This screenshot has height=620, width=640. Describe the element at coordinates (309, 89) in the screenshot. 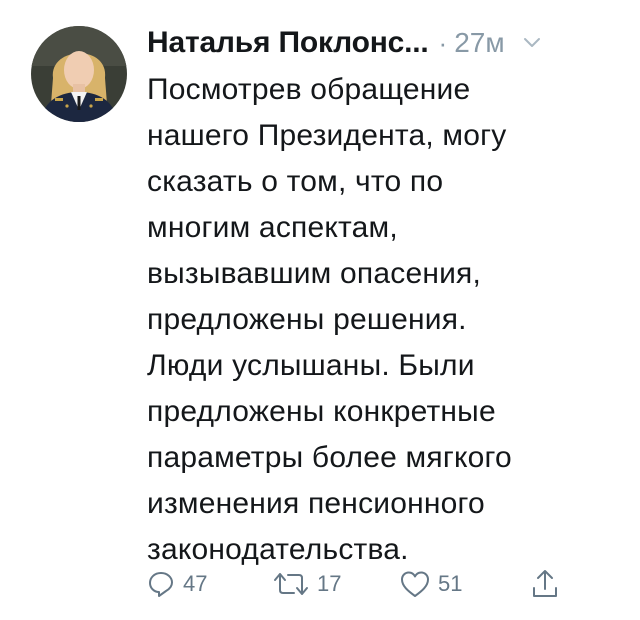

I see `tweet-text-line: Посмотрев обращение` at that location.